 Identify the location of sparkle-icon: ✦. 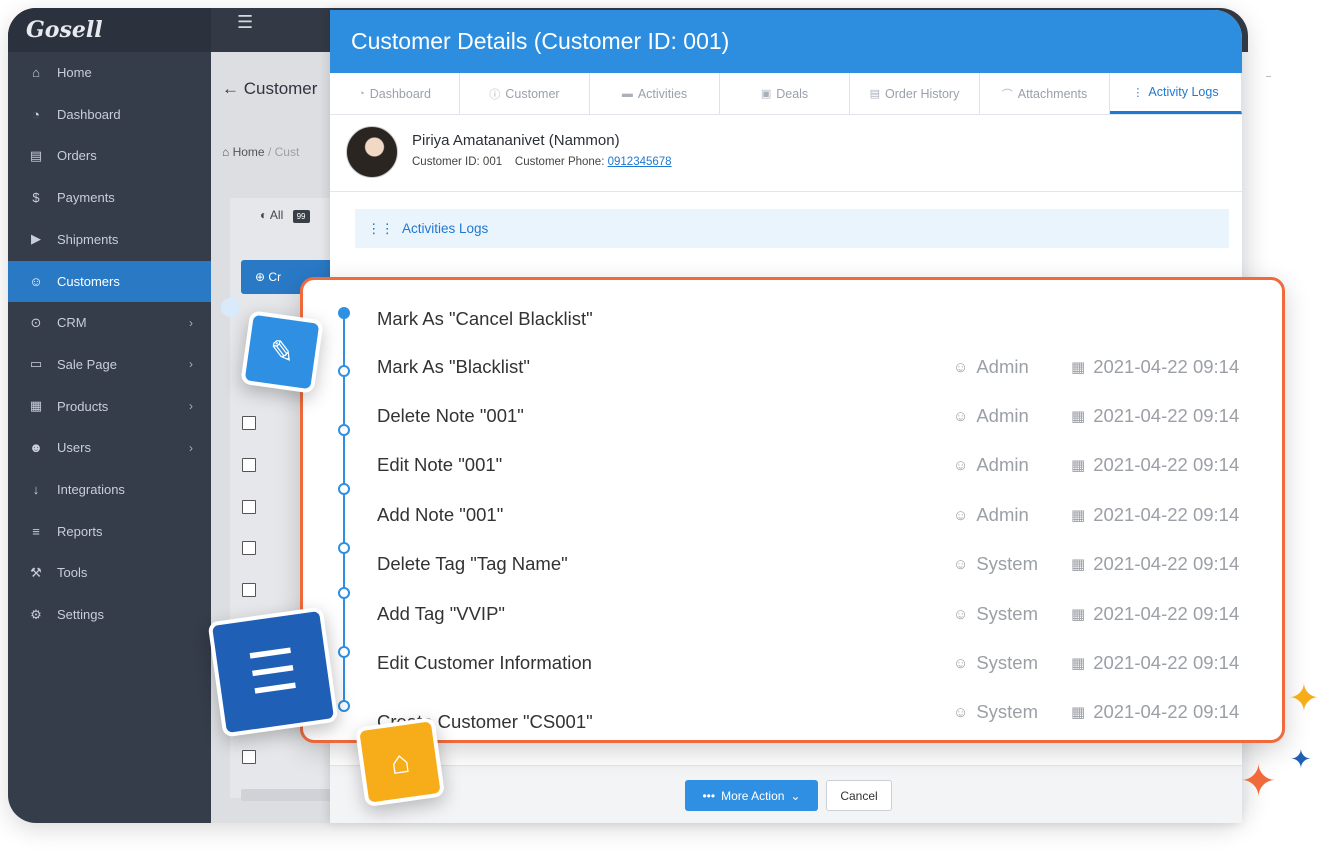
(1304, 699).